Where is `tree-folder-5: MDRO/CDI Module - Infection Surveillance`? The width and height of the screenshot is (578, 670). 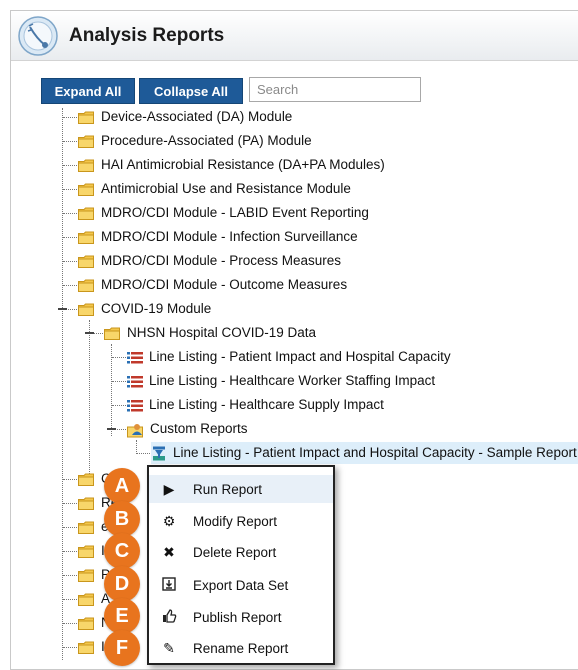 tree-folder-5: MDRO/CDI Module - Infection Surveillance is located at coordinates (218, 237).